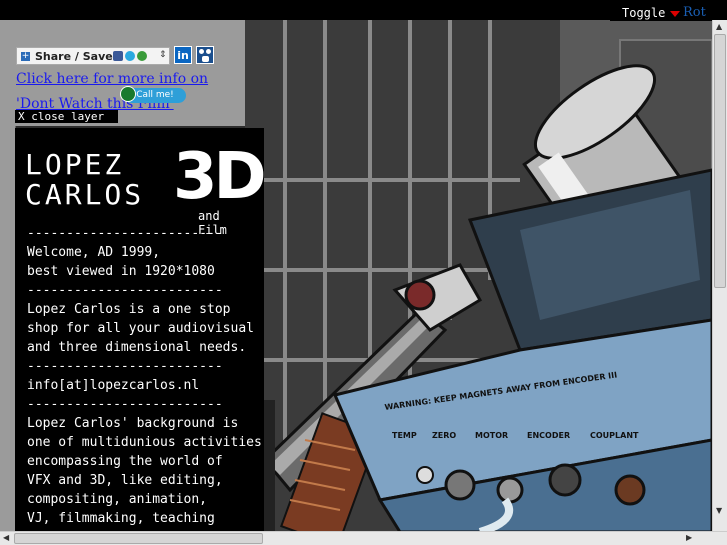  I want to click on scroll-left-icon: ◀, so click(6, 537).